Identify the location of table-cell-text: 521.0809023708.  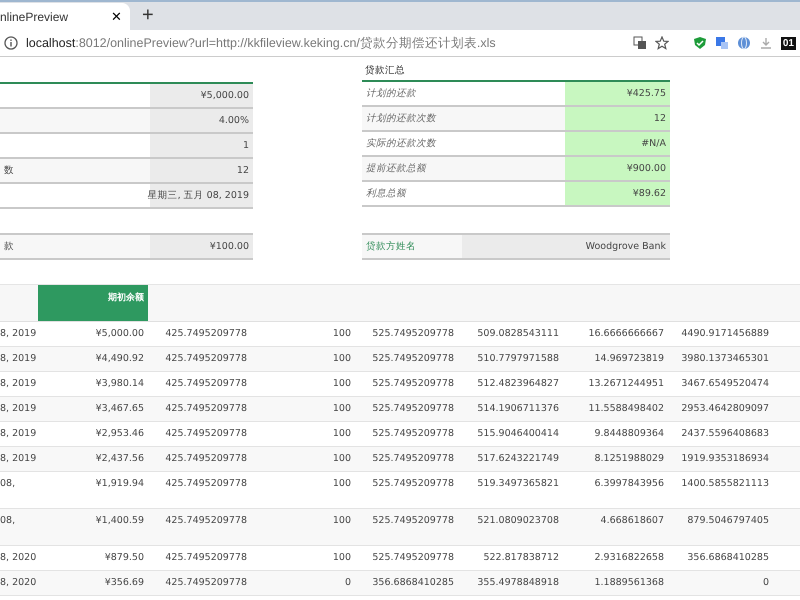
(518, 521).